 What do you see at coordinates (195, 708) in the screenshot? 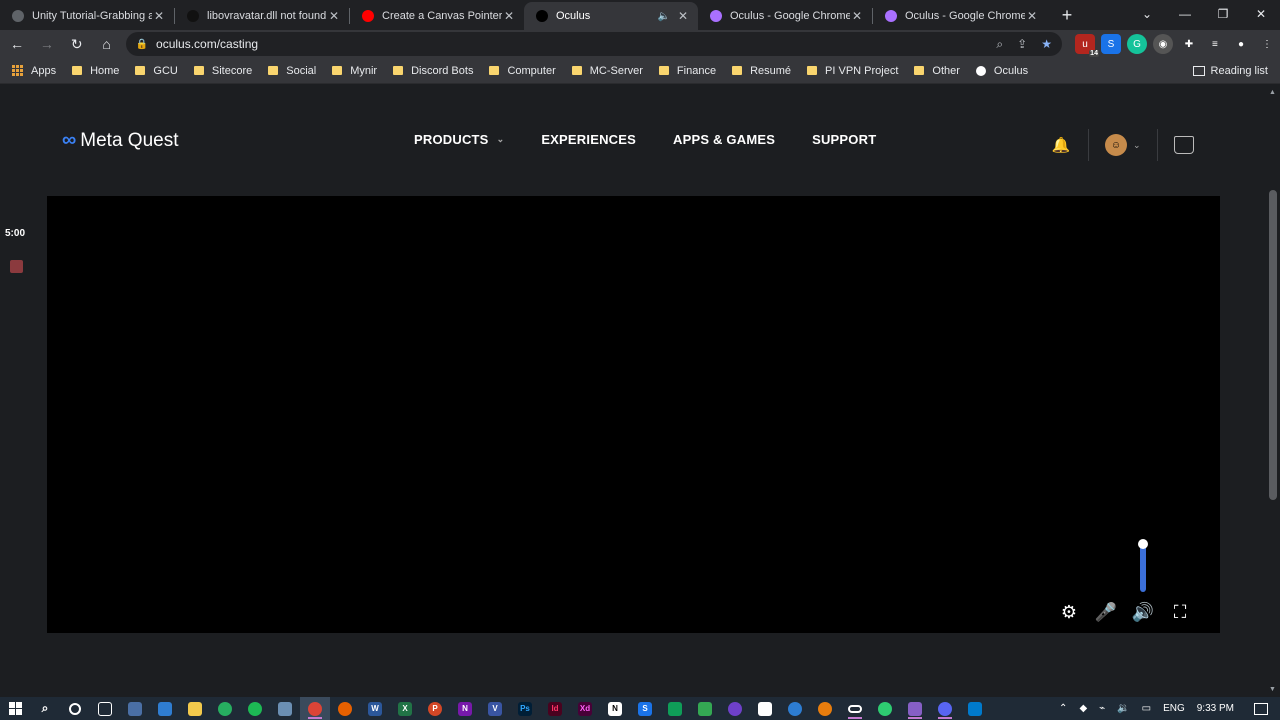
I see `file-explorer-icon` at bounding box center [195, 708].